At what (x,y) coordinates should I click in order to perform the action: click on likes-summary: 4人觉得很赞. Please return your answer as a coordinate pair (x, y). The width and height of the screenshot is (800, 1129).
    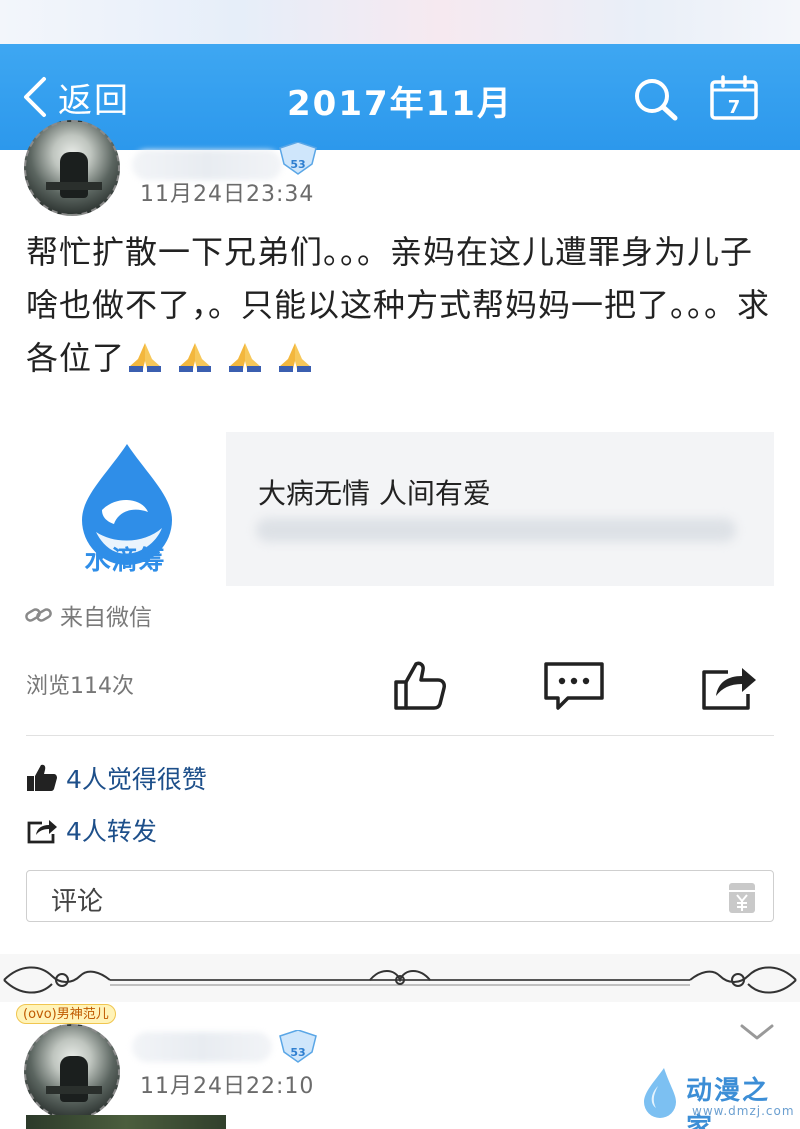
    Looking at the image, I should click on (116, 778).